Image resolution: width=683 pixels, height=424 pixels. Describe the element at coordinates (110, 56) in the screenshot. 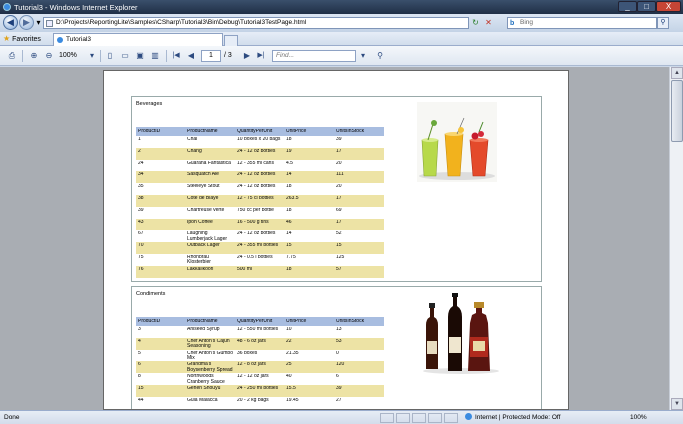

I see `single-page-button: ▯` at that location.